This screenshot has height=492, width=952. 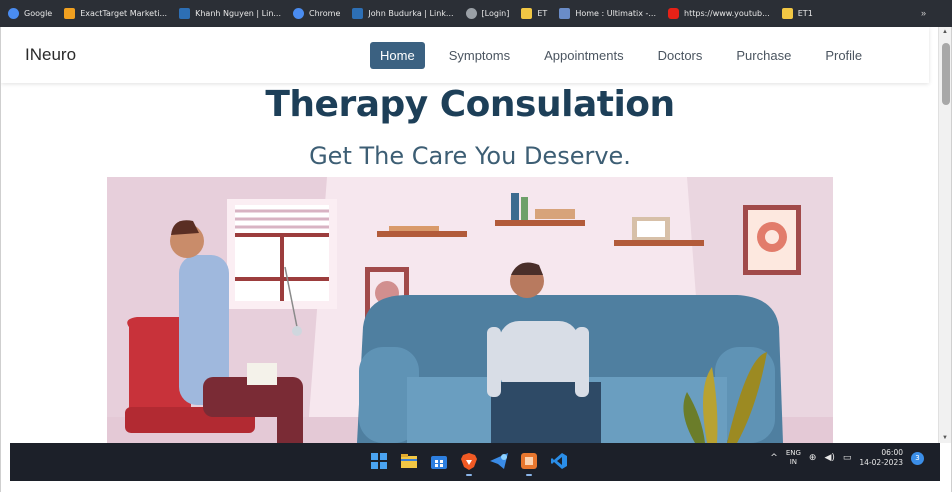 What do you see at coordinates (881, 462) in the screenshot?
I see `clock-date: 14-02-2023` at bounding box center [881, 462].